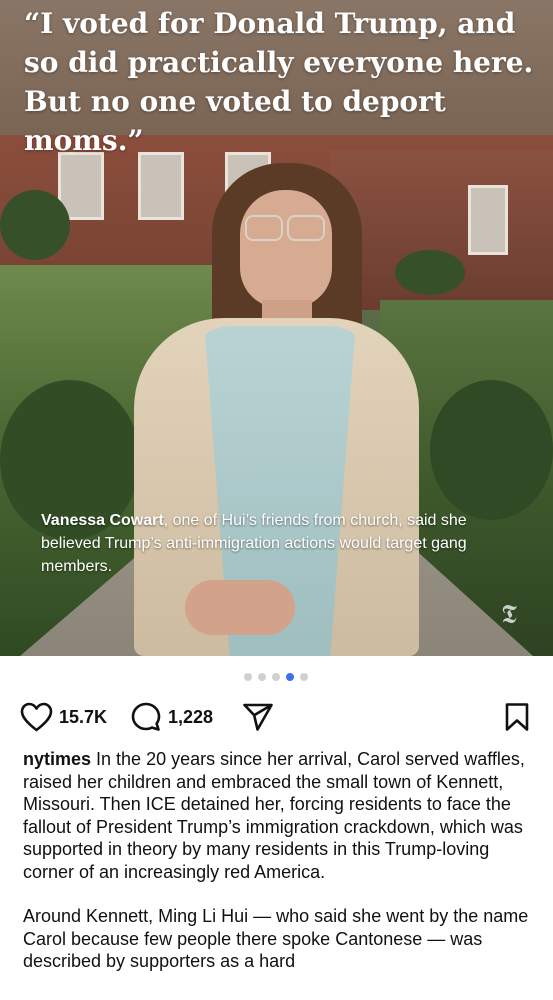  I want to click on photo-person-glasses, so click(286, 229).